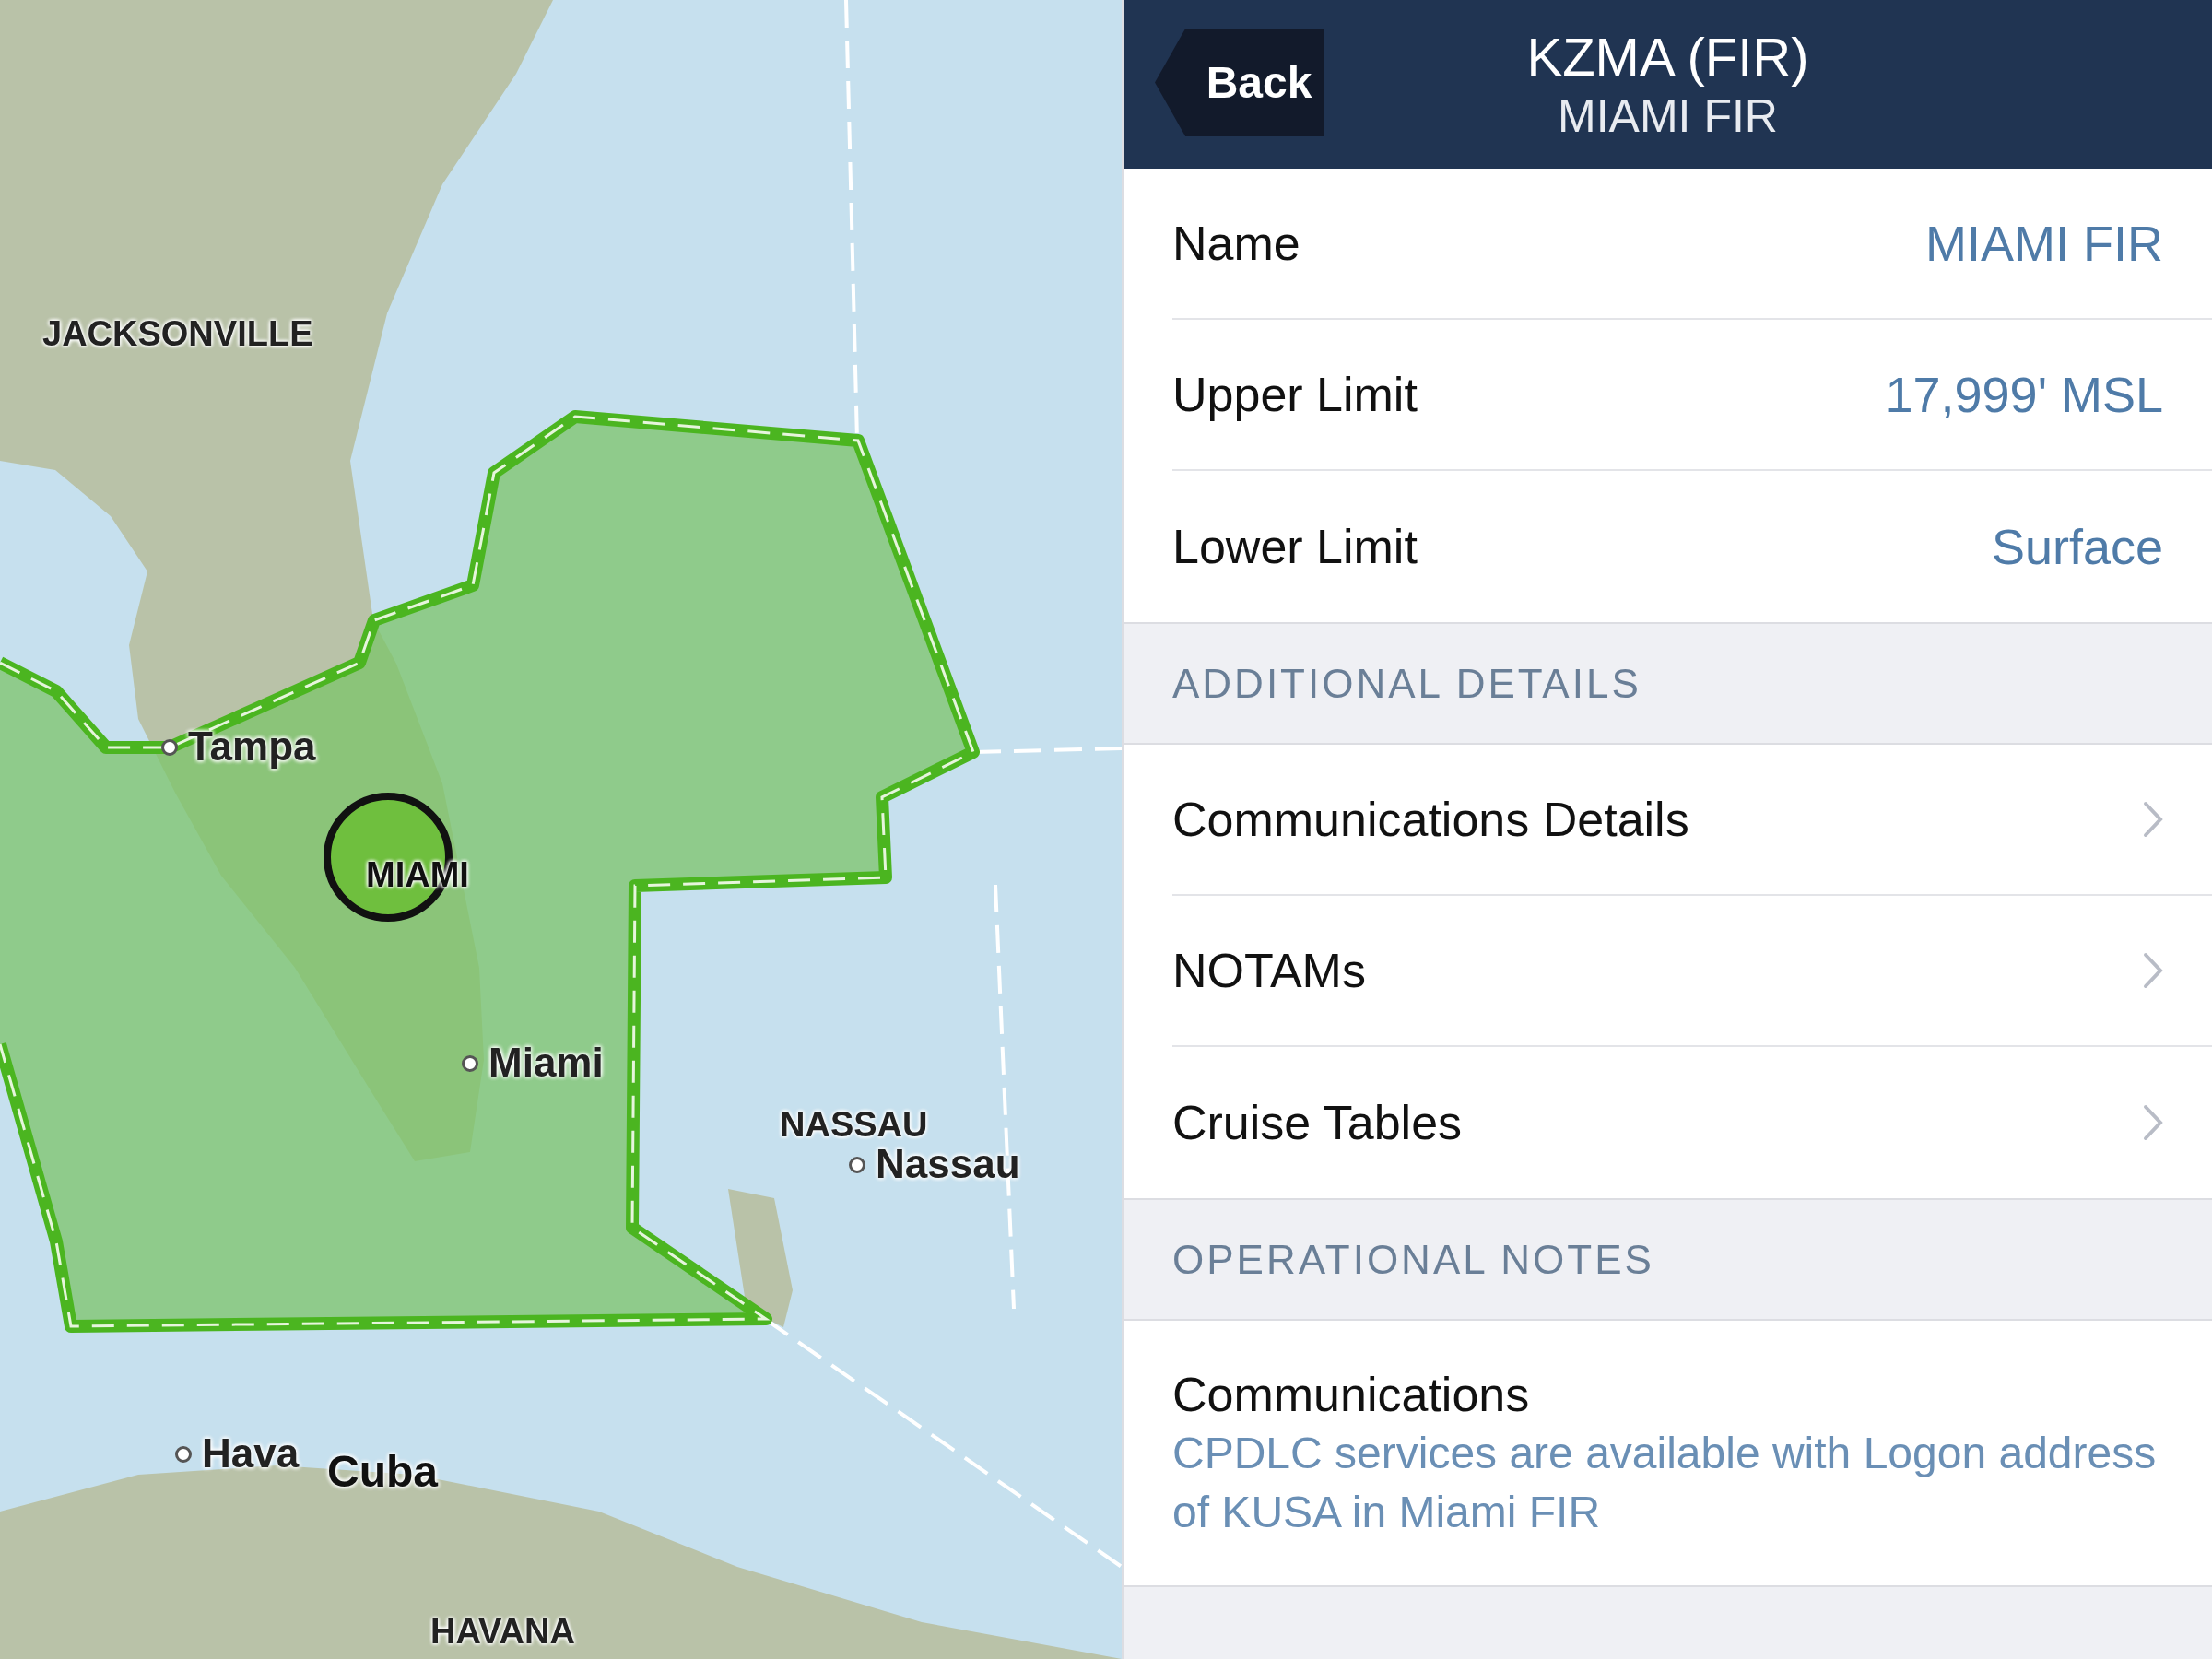 This screenshot has width=2212, height=1659. Describe the element at coordinates (1295, 547) in the screenshot. I see `field-label: Lower Limit` at that location.